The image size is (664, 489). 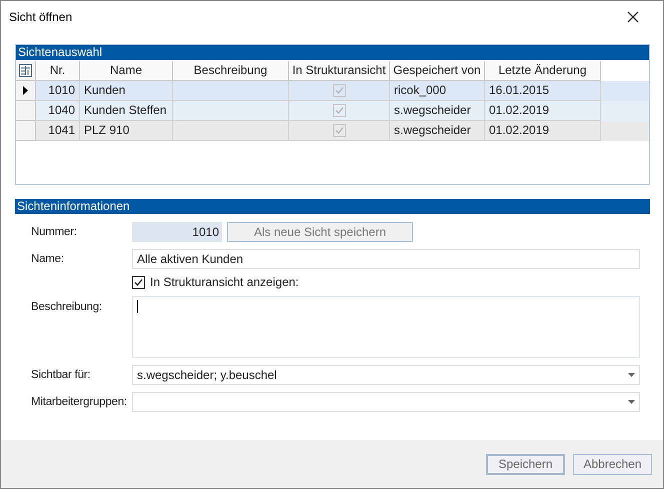 What do you see at coordinates (177, 232) in the screenshot?
I see `number-field: 1010` at bounding box center [177, 232].